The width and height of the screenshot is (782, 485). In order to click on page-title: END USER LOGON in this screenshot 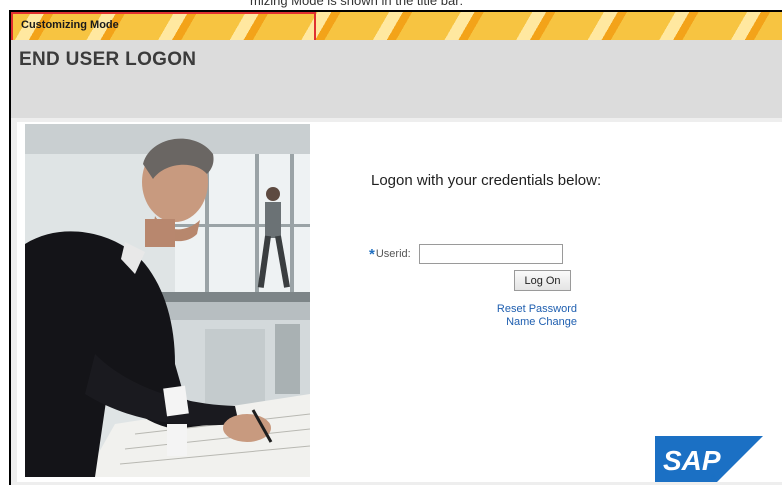, I will do `click(108, 59)`.